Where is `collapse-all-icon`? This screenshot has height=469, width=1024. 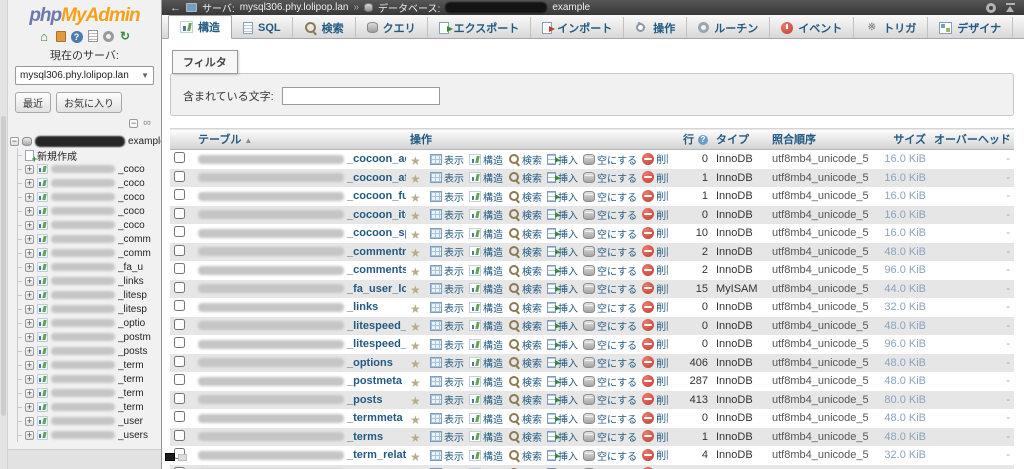 collapse-all-icon is located at coordinates (134, 123).